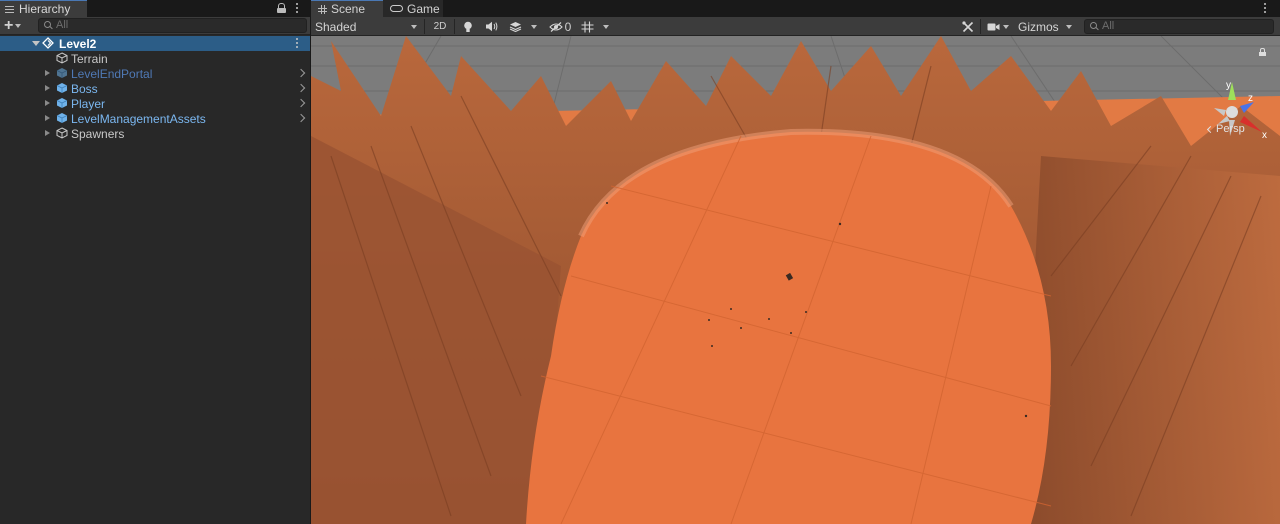 Image resolution: width=1280 pixels, height=524 pixels. I want to click on foldout-expanded-icon, so click(36, 43).